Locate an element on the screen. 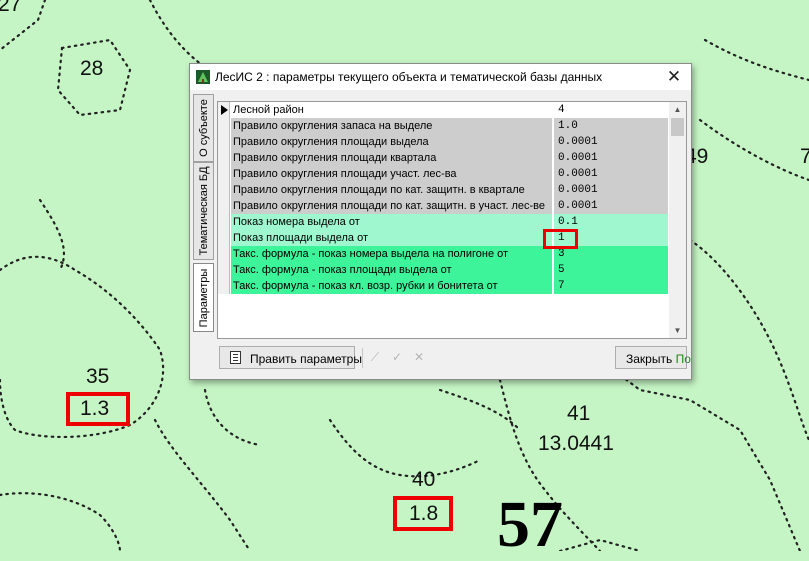  tab-parameters: Параметры is located at coordinates (203, 297).